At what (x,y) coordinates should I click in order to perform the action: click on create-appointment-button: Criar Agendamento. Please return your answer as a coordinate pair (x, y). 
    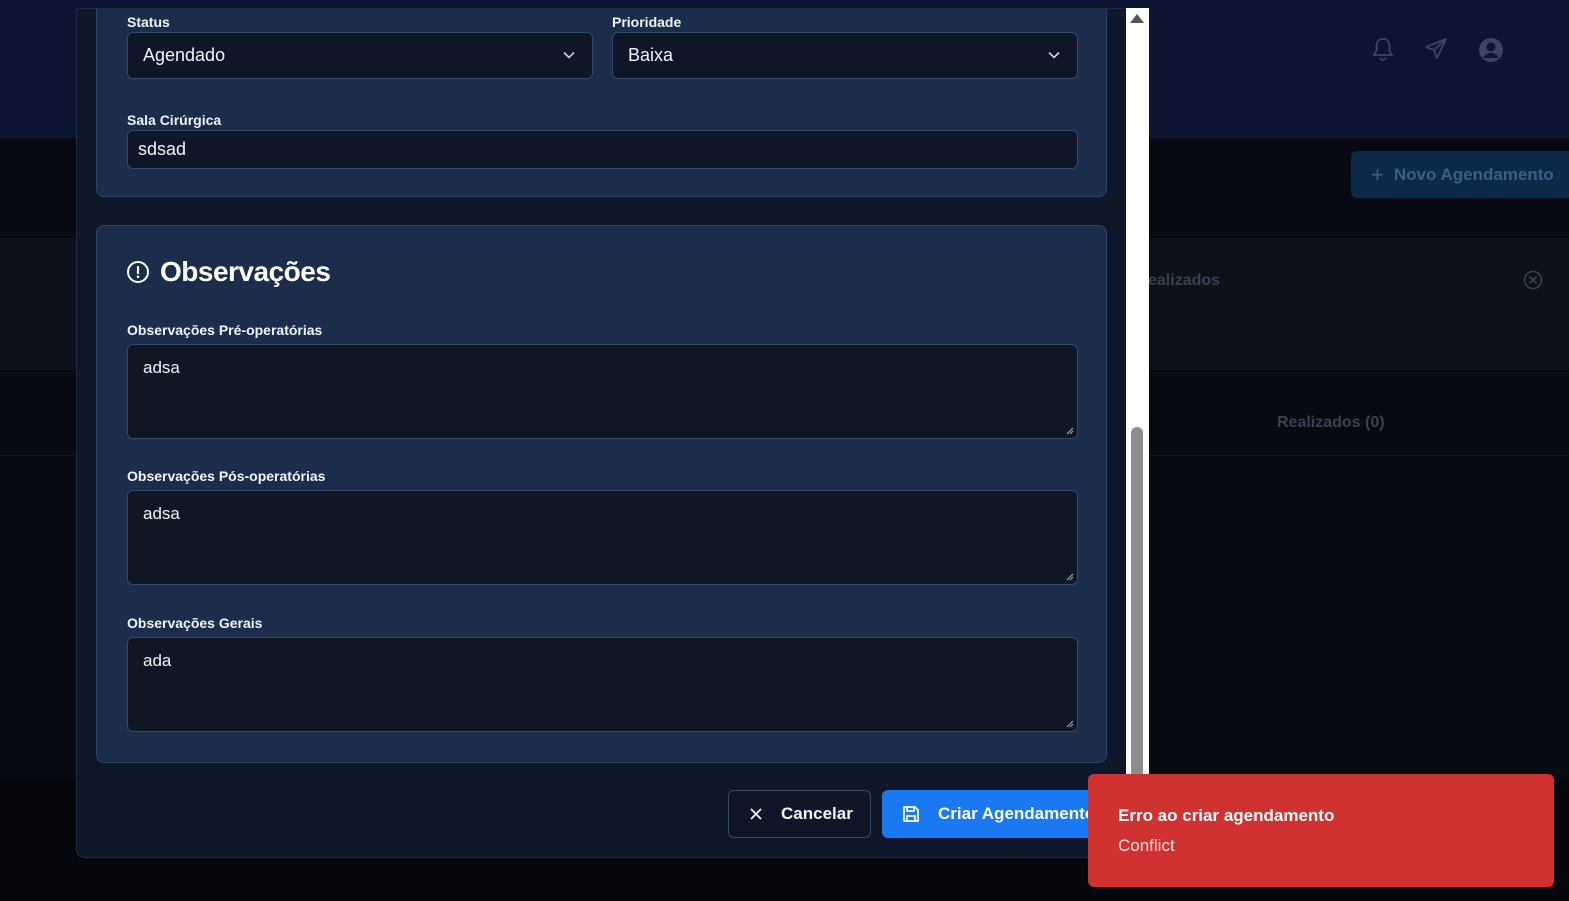
    Looking at the image, I should click on (997, 814).